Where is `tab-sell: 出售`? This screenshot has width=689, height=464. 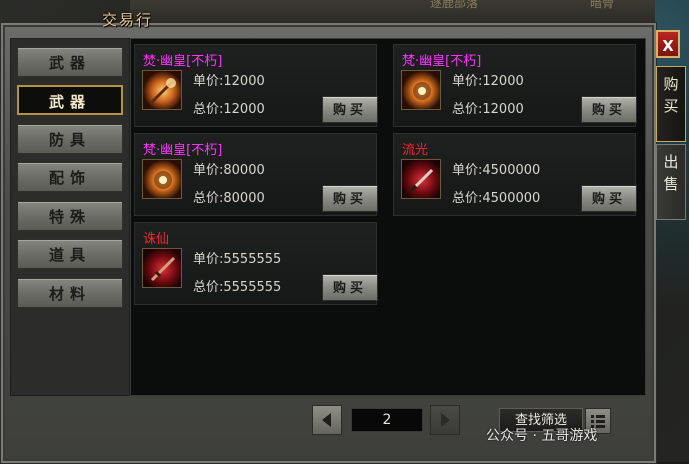
tab-sell: 出售 is located at coordinates (671, 182).